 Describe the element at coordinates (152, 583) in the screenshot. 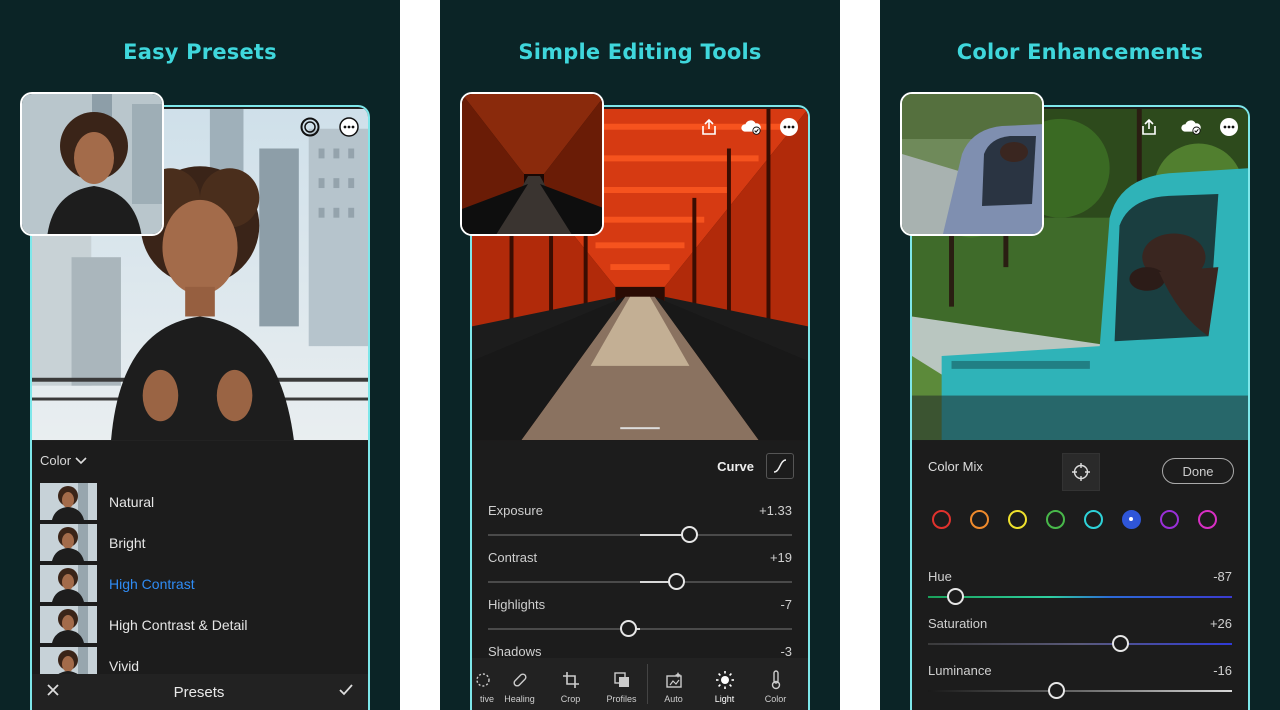

I see `preset-label: High Contrast` at that location.